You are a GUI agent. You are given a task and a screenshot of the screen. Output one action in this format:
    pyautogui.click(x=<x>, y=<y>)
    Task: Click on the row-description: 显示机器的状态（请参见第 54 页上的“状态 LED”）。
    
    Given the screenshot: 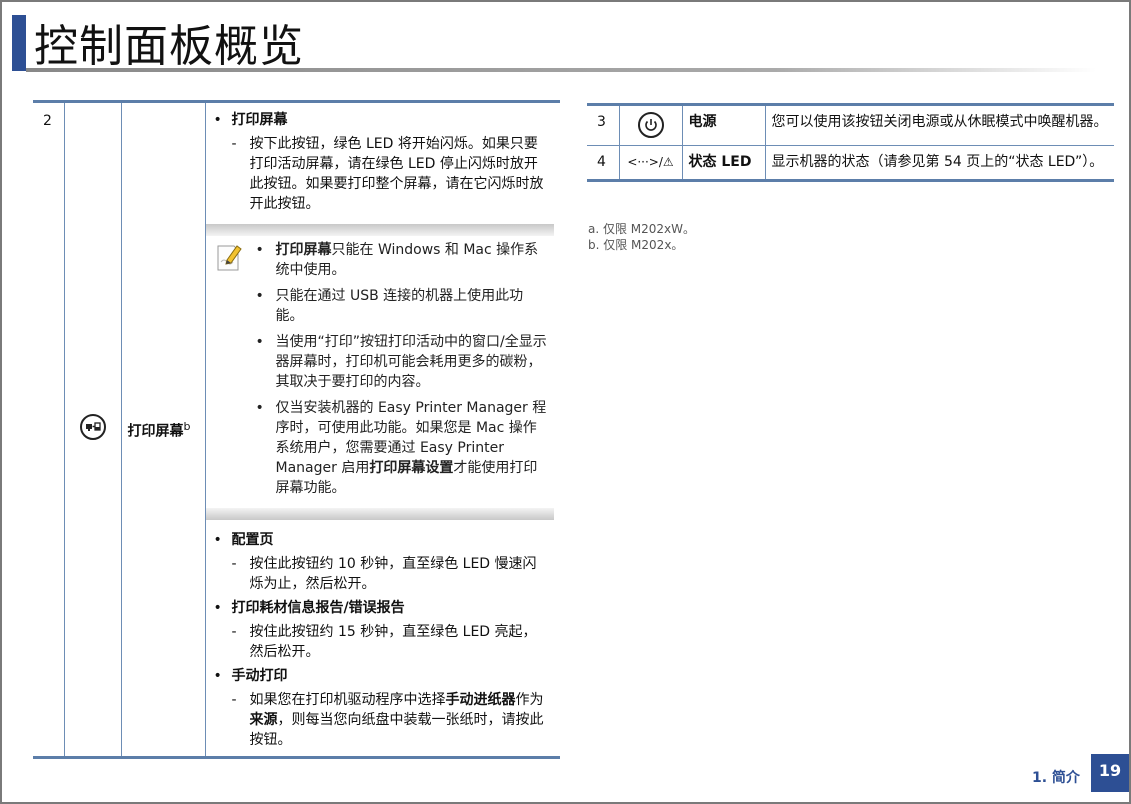 What is the action you would take?
    pyautogui.click(x=939, y=163)
    